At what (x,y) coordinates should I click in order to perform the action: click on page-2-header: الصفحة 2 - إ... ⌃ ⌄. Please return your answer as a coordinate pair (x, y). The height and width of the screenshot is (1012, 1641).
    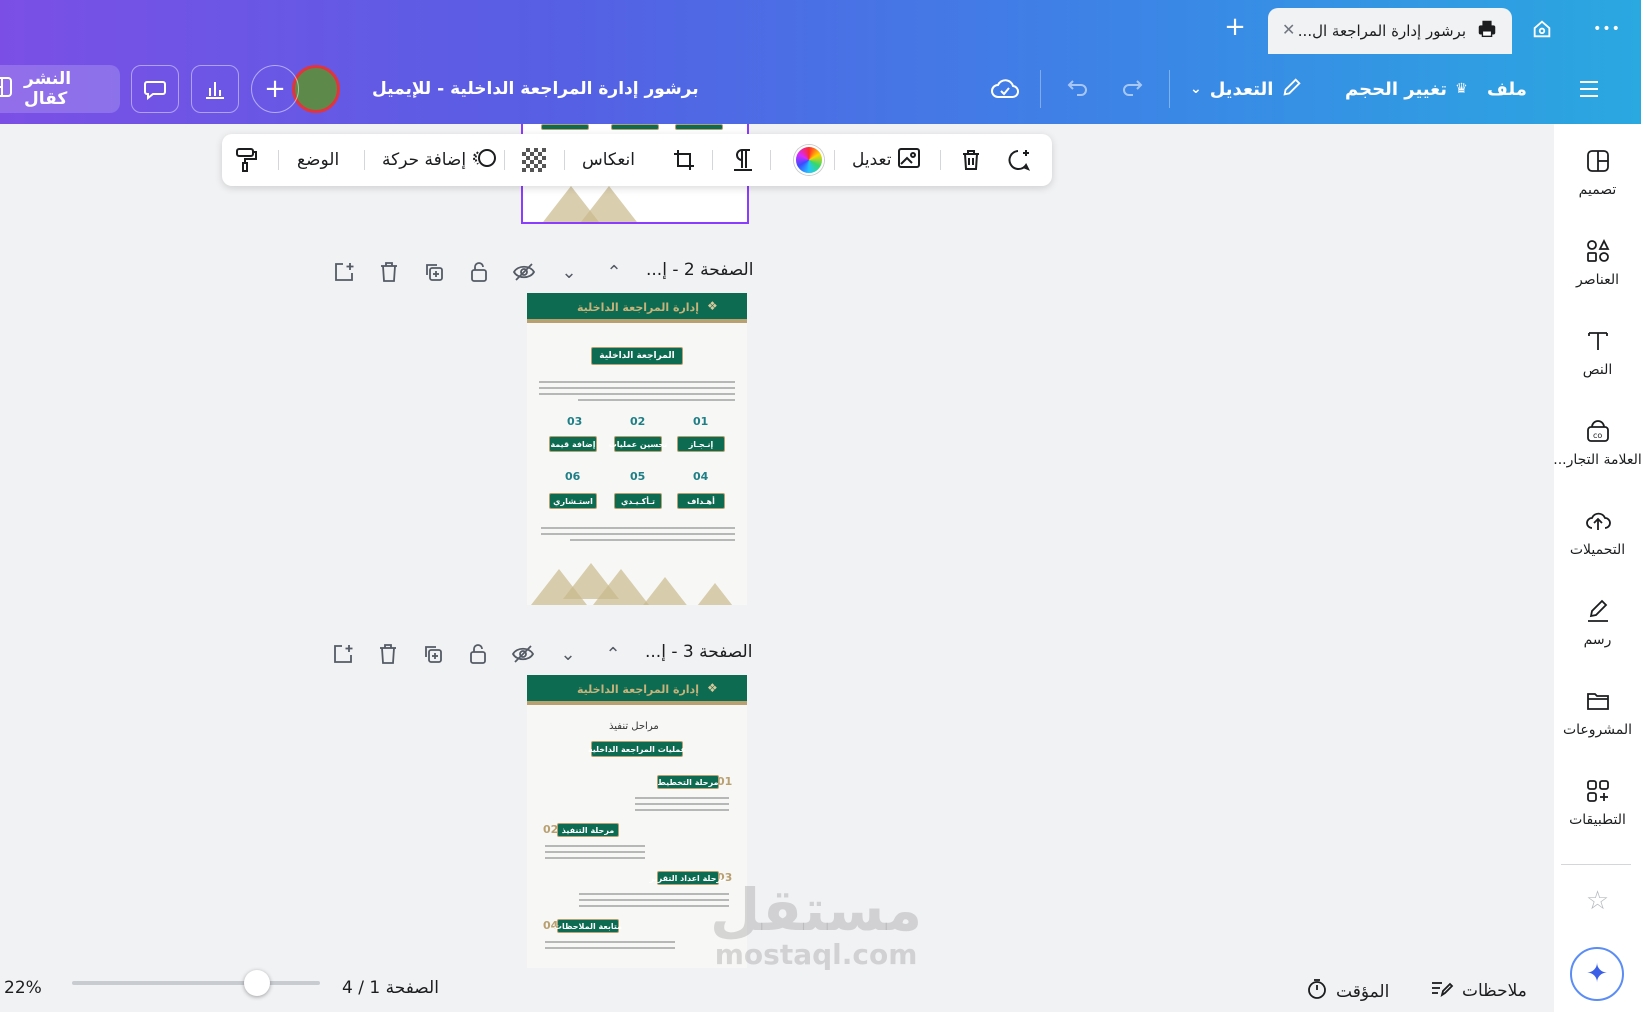
    Looking at the image, I should click on (541, 272).